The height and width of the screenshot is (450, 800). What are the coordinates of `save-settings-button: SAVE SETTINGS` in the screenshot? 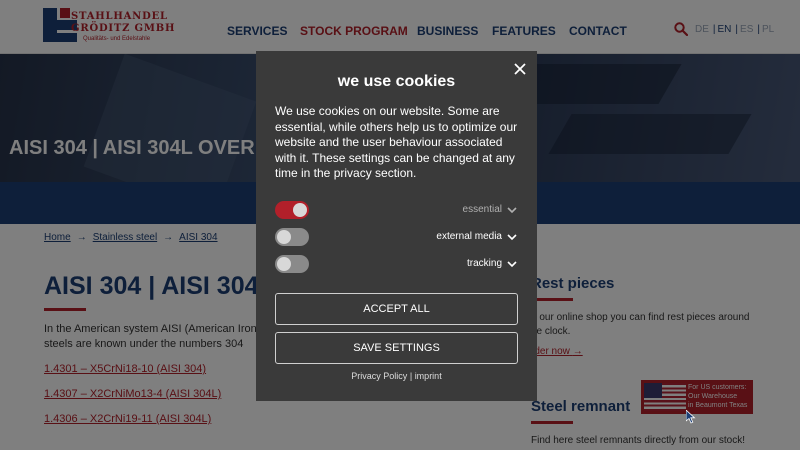 It's located at (396, 348).